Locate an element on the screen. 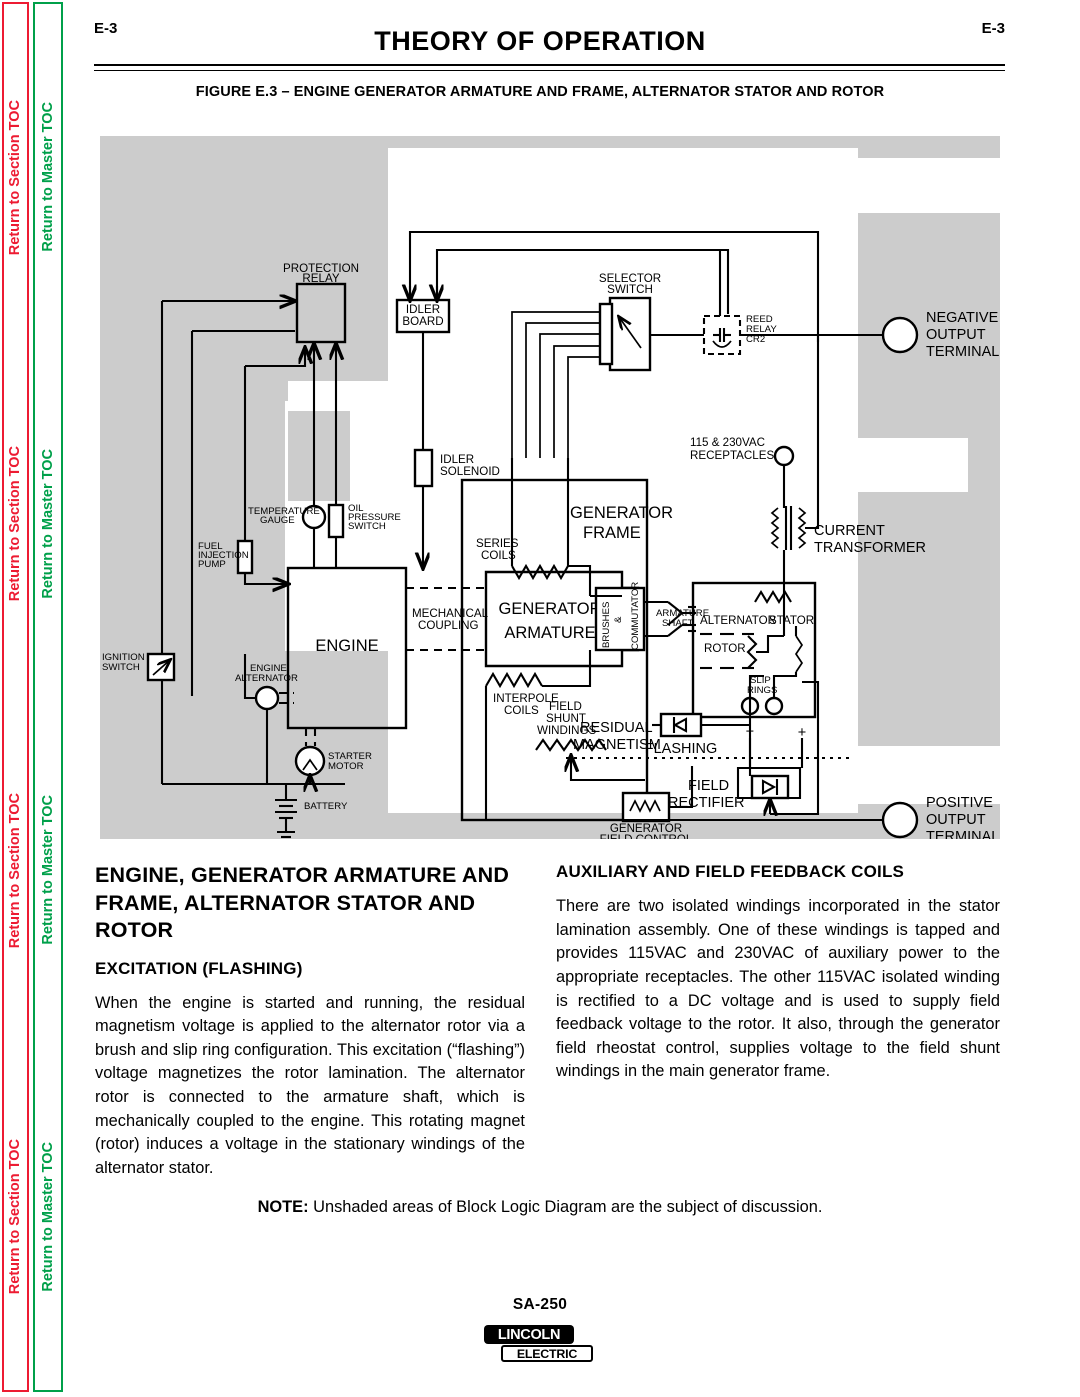 The height and width of the screenshot is (1397, 1080). current-transformer-label-line2: TRANSFORMER is located at coordinates (870, 548).